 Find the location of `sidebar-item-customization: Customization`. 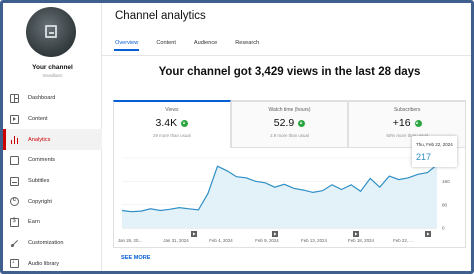

sidebar-item-customization: Customization is located at coordinates (52, 243).